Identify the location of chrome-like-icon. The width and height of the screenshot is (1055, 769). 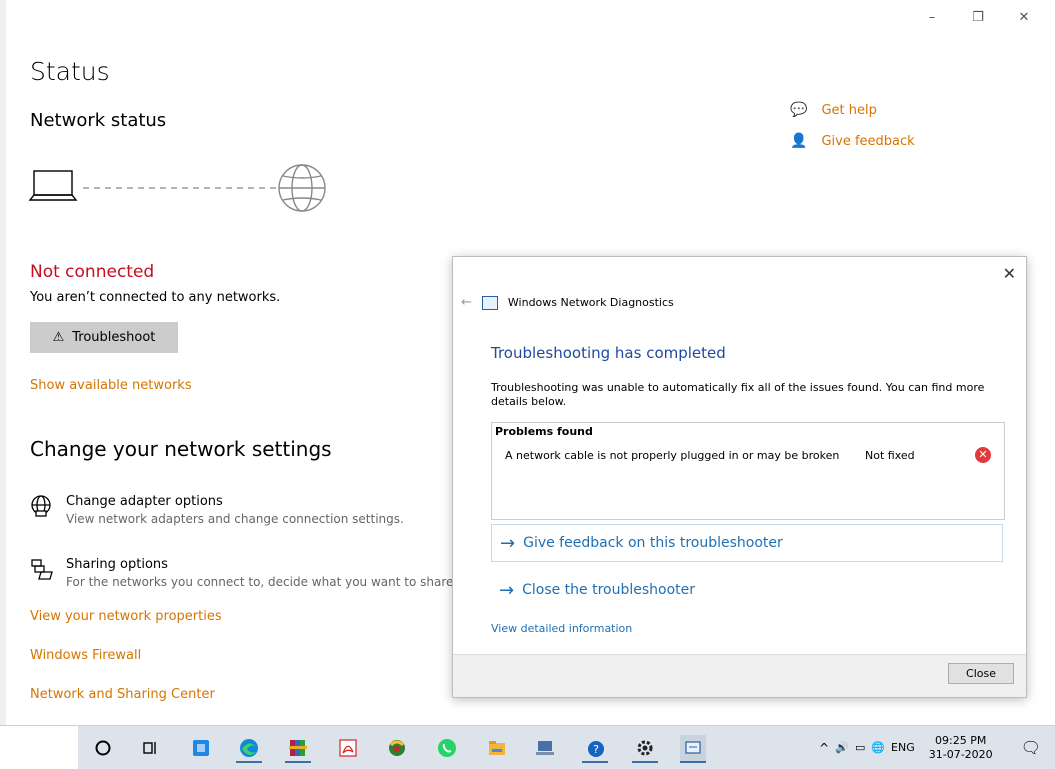
(397, 748).